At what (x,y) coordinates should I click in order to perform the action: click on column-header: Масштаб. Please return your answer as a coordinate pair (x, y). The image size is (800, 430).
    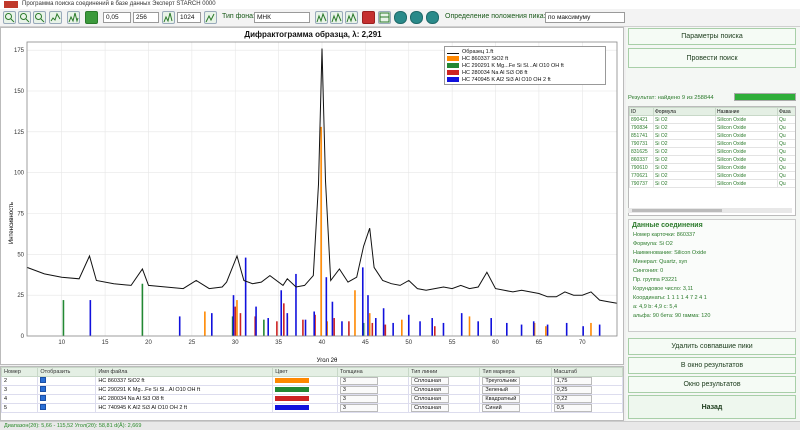
    Looking at the image, I should click on (587, 372).